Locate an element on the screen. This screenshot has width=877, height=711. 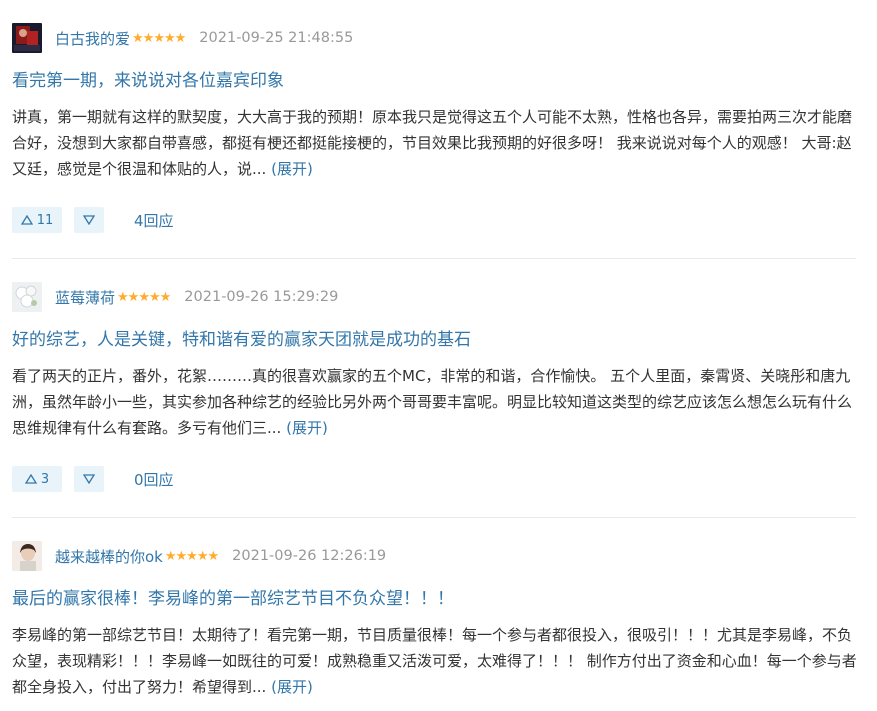
review-header: 越来越棒的你ok ★★★★★ 2021-09-26 12:26:19 is located at coordinates (199, 556).